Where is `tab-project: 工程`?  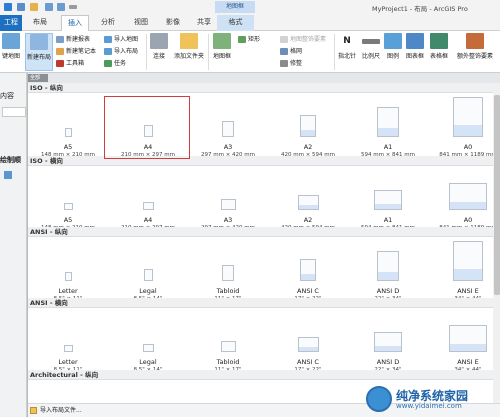
tab-project: 工程 is located at coordinates (11, 23).